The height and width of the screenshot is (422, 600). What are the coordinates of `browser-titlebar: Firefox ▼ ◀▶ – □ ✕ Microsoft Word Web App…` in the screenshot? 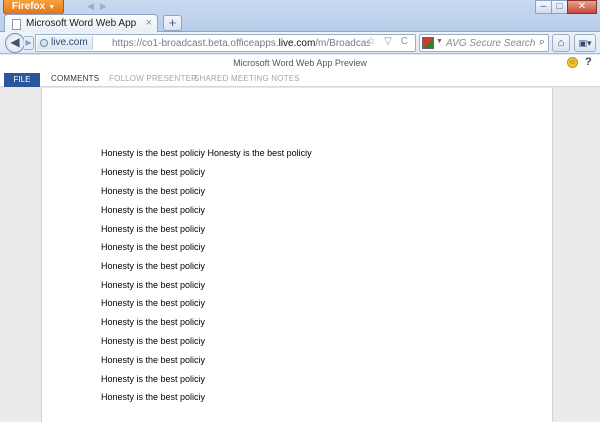 It's located at (300, 16).